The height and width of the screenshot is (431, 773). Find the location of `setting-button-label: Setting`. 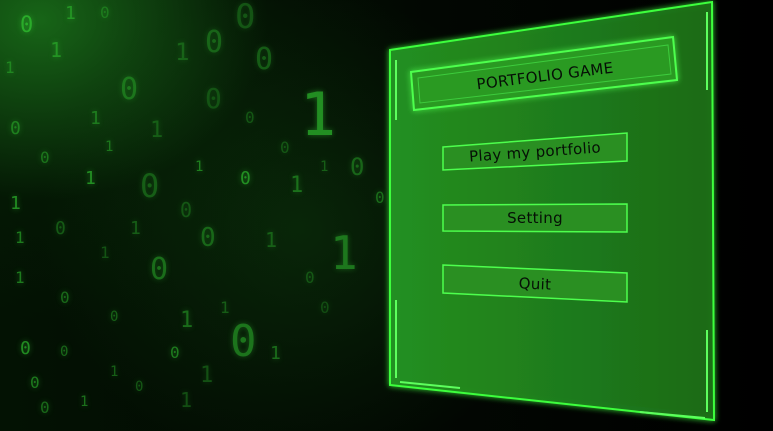

setting-button-label: Setting is located at coordinates (535, 218).